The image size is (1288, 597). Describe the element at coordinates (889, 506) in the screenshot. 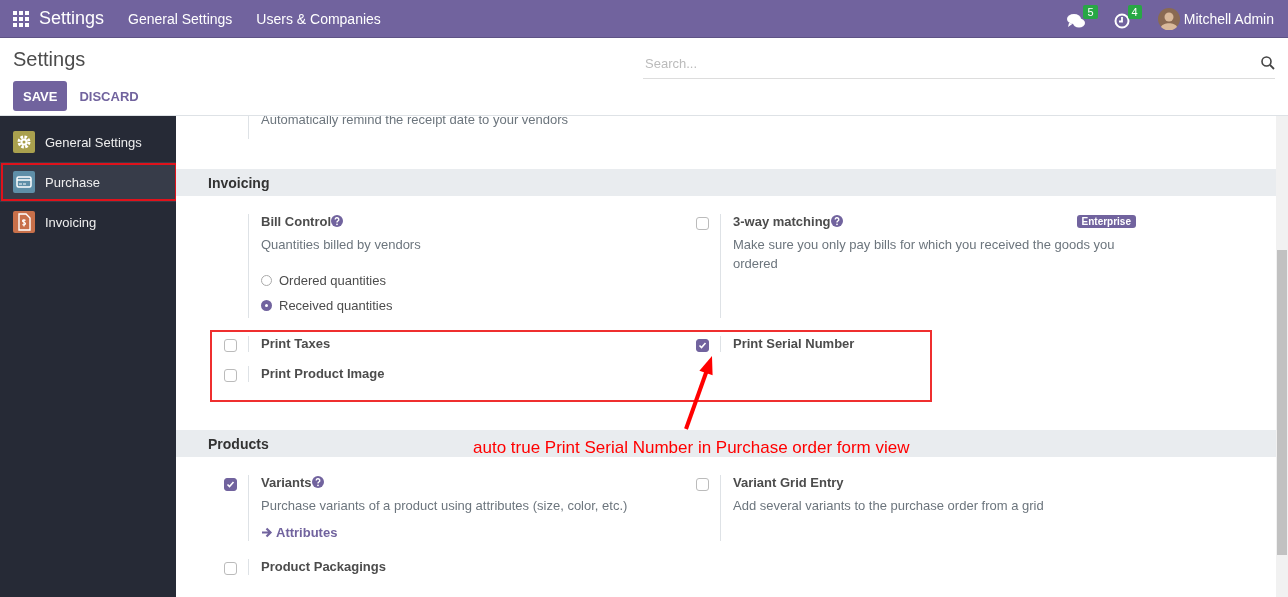

I see `setting-description: Add several variants to the purchase order from a grid` at that location.